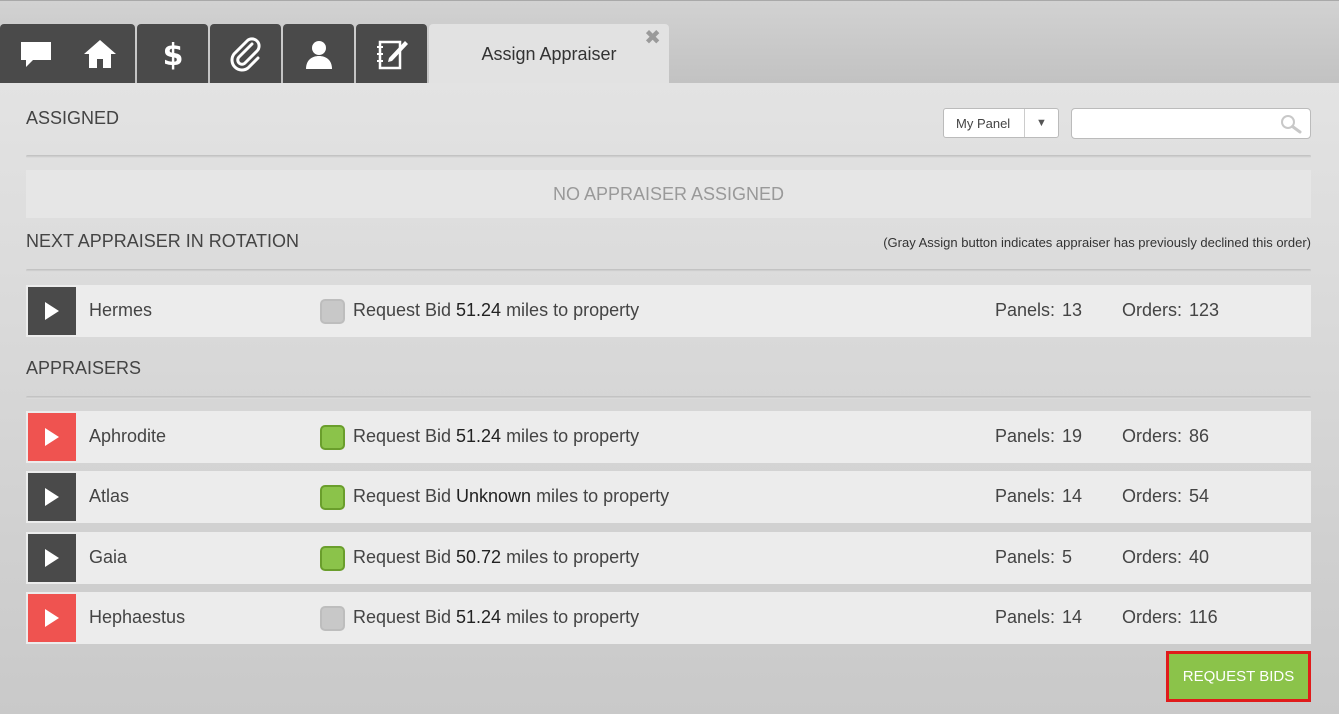 Image resolution: width=1339 pixels, height=714 pixels. Describe the element at coordinates (128, 436) in the screenshot. I see `appraiser-name: Aphrodite` at that location.